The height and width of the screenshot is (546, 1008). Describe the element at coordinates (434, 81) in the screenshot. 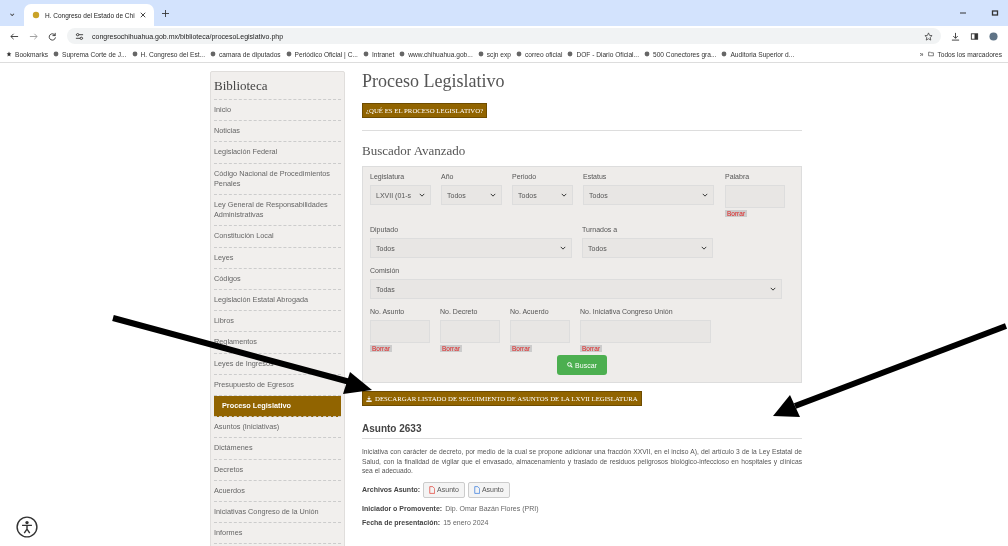

I see `page-title: Proceso Legislativo` at that location.